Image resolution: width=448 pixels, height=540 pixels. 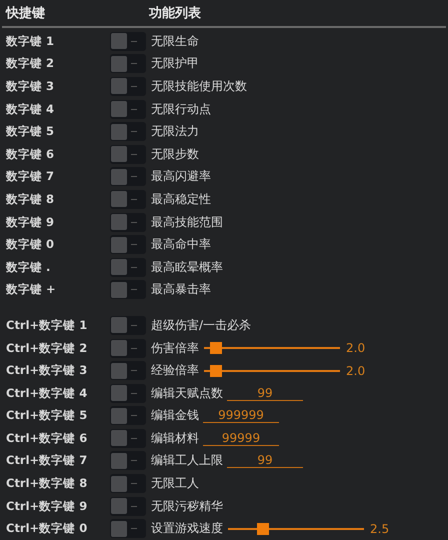 I want to click on function-label: 最高稳定性, so click(x=181, y=199).